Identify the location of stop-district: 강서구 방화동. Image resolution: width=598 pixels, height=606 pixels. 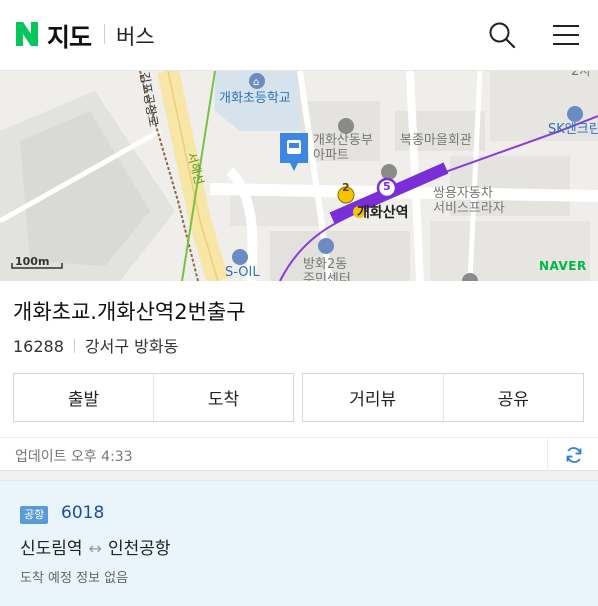
(131, 346).